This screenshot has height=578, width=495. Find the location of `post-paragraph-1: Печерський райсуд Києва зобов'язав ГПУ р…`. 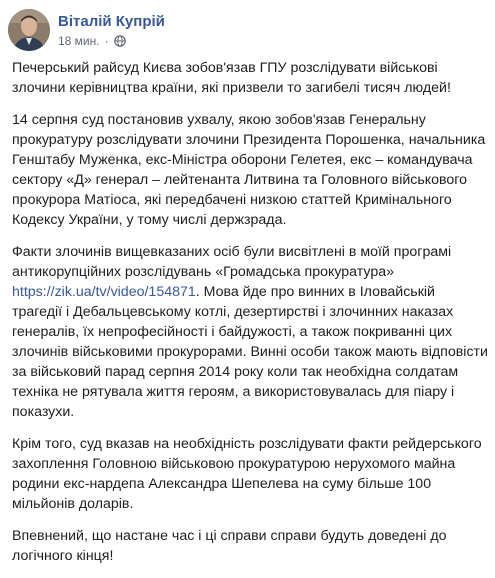

post-paragraph-1: Печерський райсуд Києва зобов'язав ГПУ р… is located at coordinates (231, 78).